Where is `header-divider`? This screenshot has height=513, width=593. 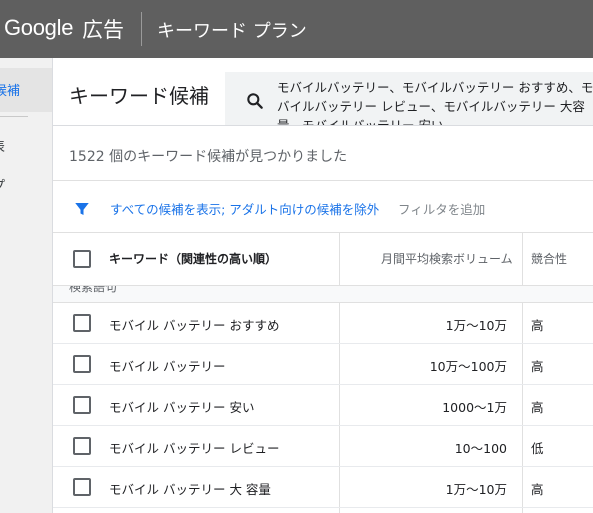 header-divider is located at coordinates (323, 125).